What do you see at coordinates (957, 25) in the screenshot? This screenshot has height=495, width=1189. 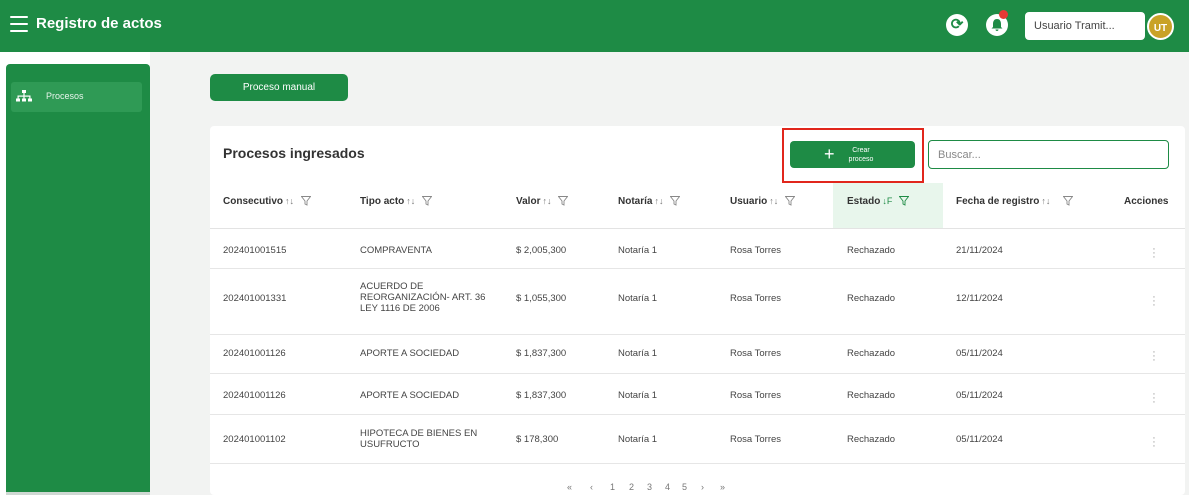 I see `refresh-icon: ⟳` at bounding box center [957, 25].